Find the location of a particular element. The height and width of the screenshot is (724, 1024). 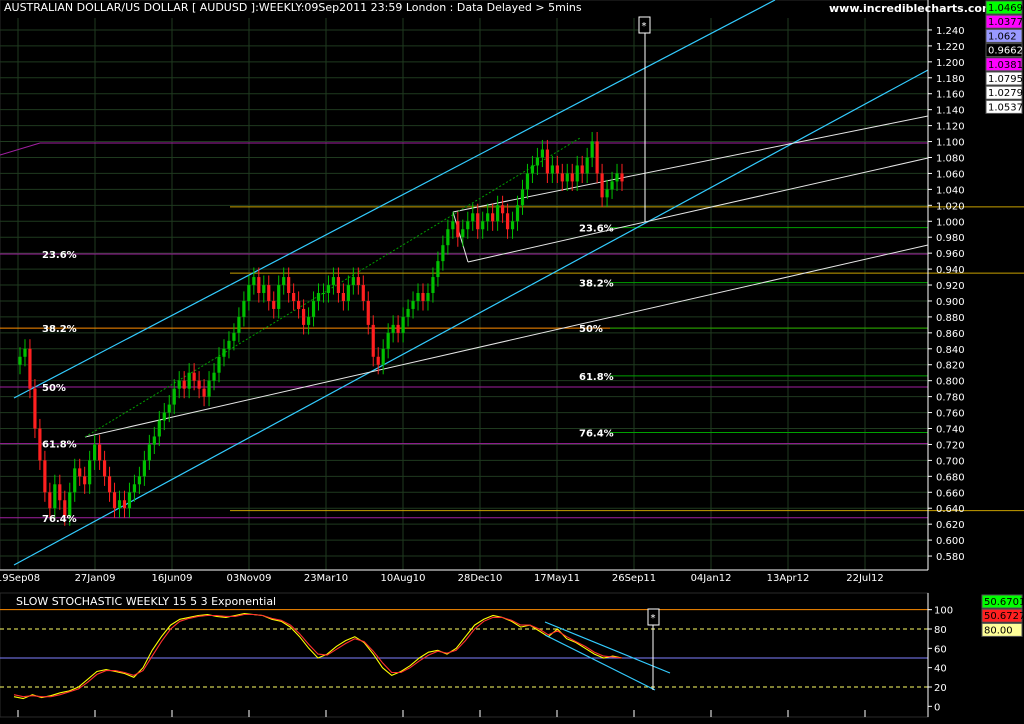

price-tick-label: 0.860 is located at coordinates (950, 334).